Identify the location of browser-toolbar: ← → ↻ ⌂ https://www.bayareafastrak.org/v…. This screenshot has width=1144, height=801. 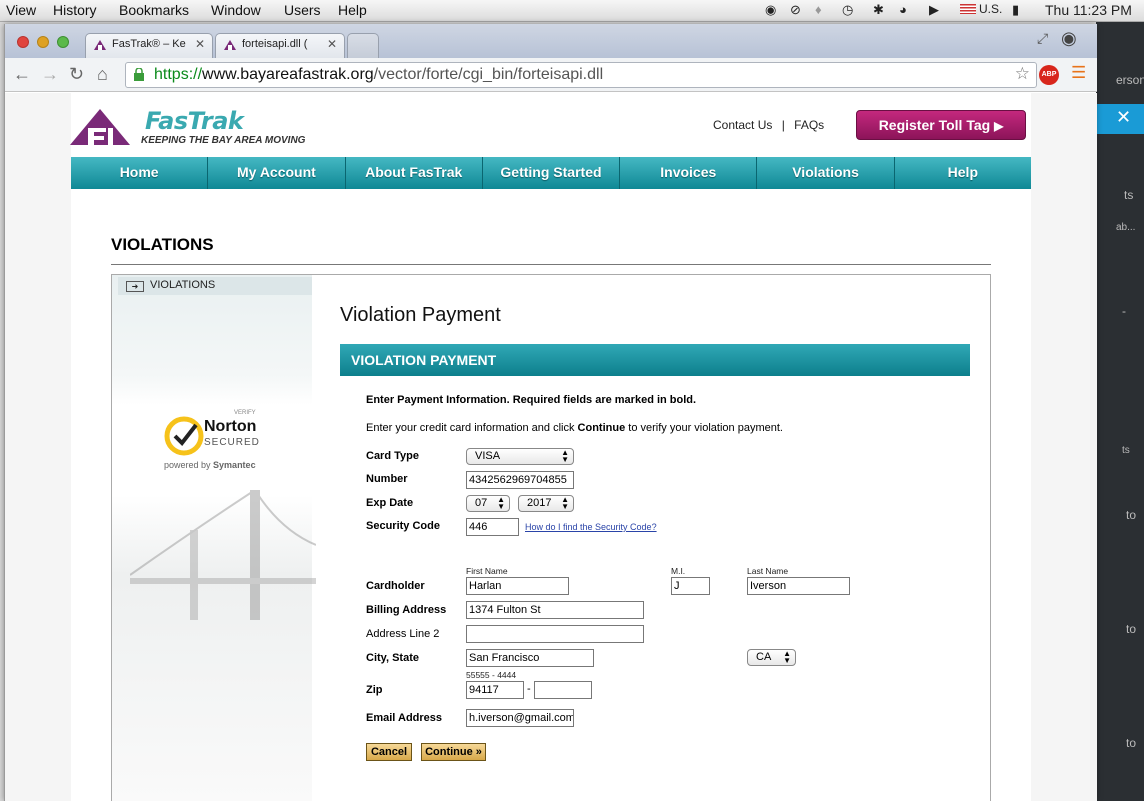
(551, 75).